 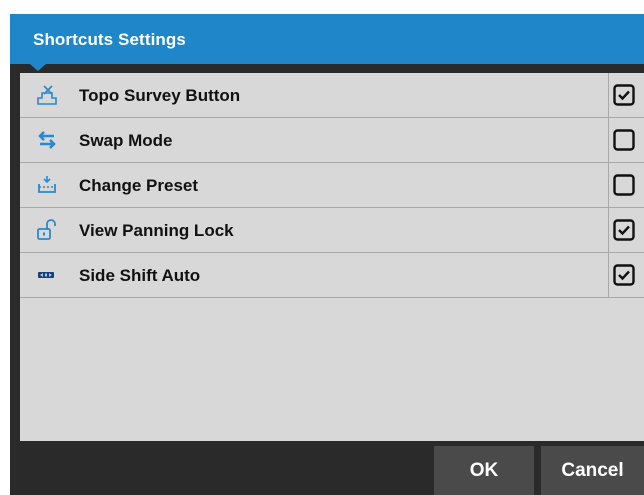 What do you see at coordinates (592, 470) in the screenshot?
I see `cancel-button: Cancel` at bounding box center [592, 470].